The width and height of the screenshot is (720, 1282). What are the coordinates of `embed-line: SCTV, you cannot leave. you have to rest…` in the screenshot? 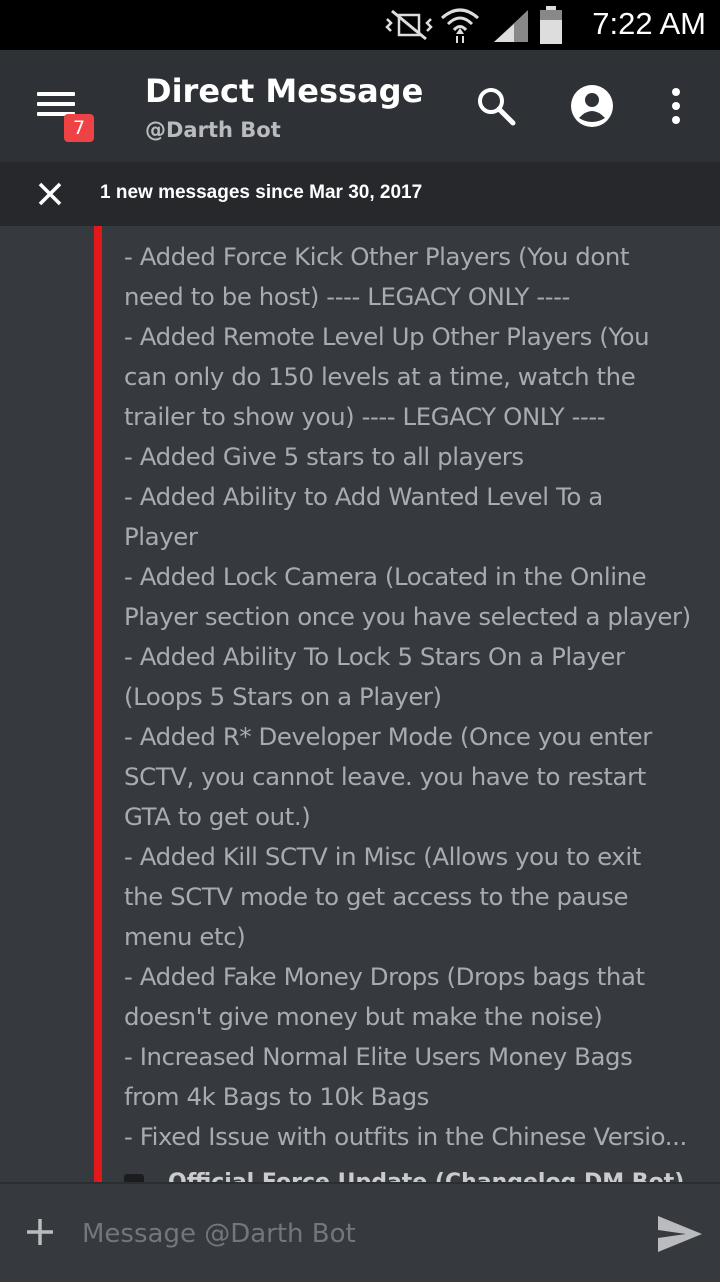 It's located at (385, 776).